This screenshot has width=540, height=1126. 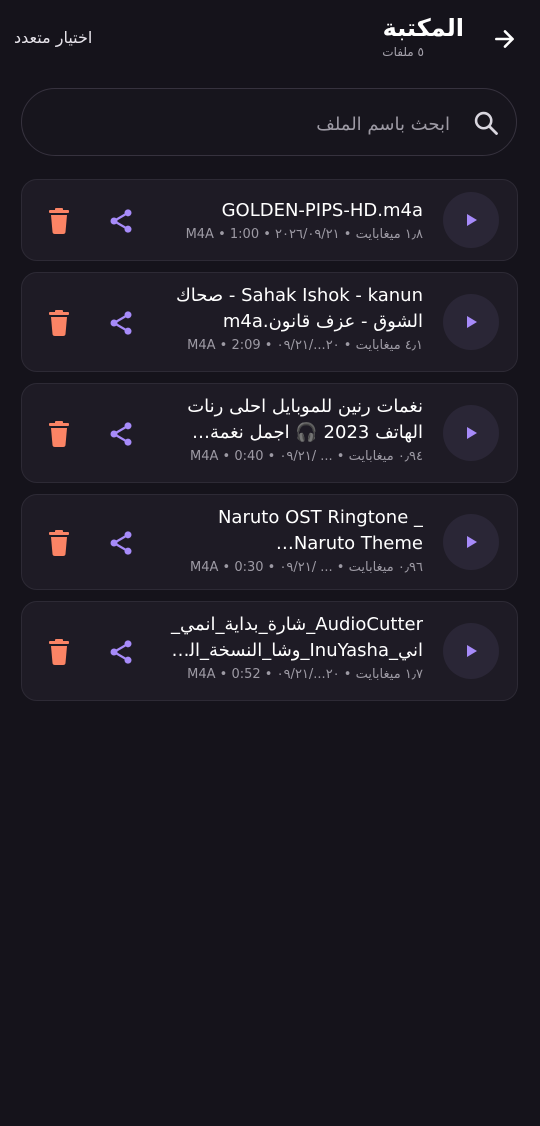 I want to click on file-meta: ١٫٨ ميغابايت • ٢٠٢٦/٠٩/٢١ • 1:00 • M4A, so click(x=304, y=234).